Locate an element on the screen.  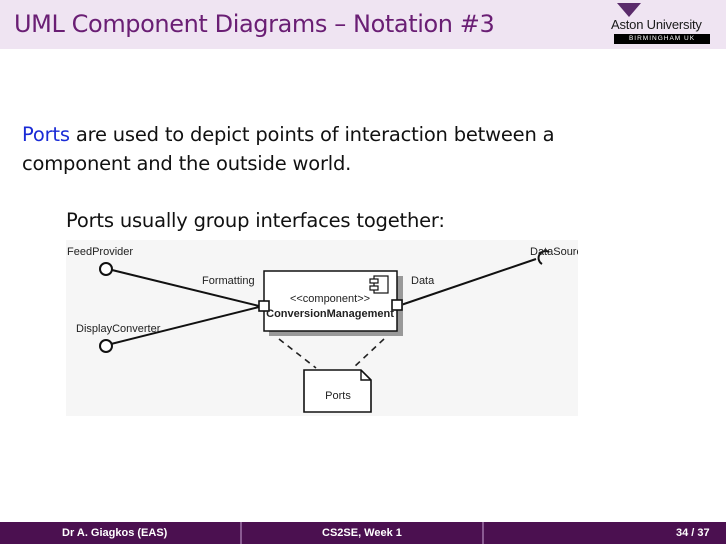
component-stereotype: <<component>> is located at coordinates (330, 299).